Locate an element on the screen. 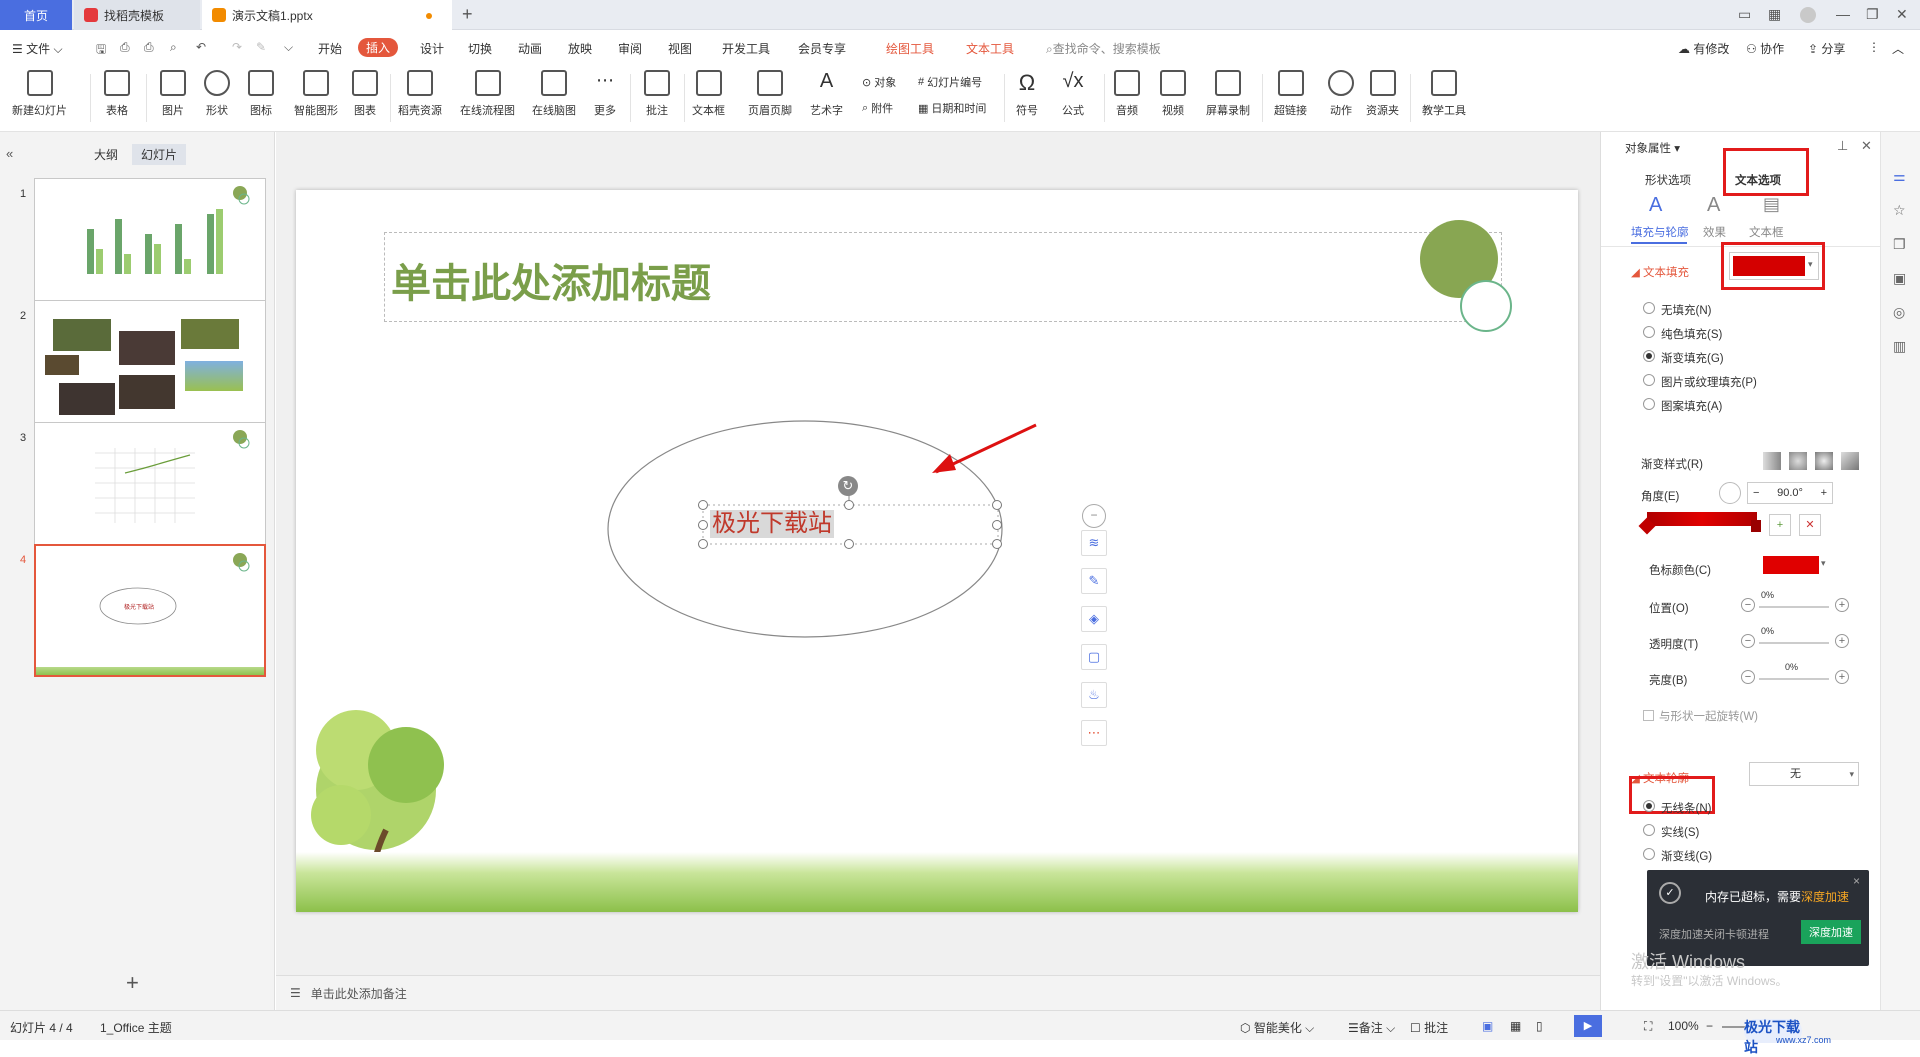  video-button: 视频 is located at coordinates (1173, 94).